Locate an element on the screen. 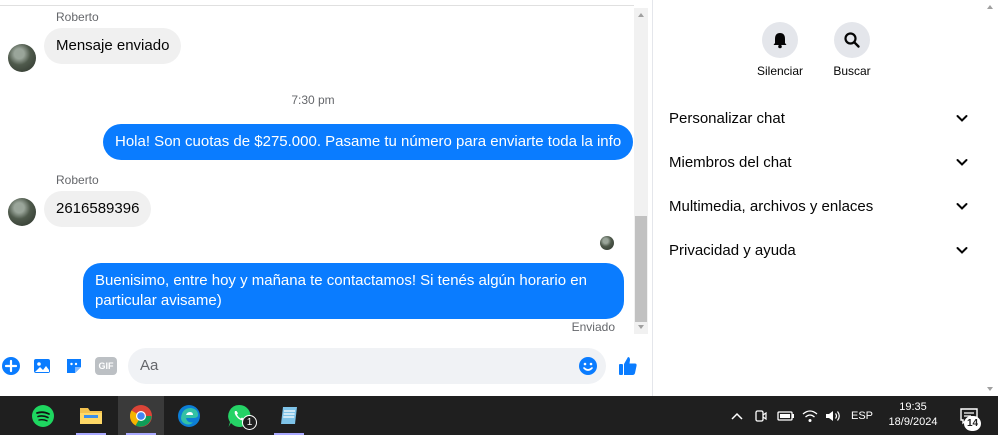  spotify-icon is located at coordinates (43, 415).